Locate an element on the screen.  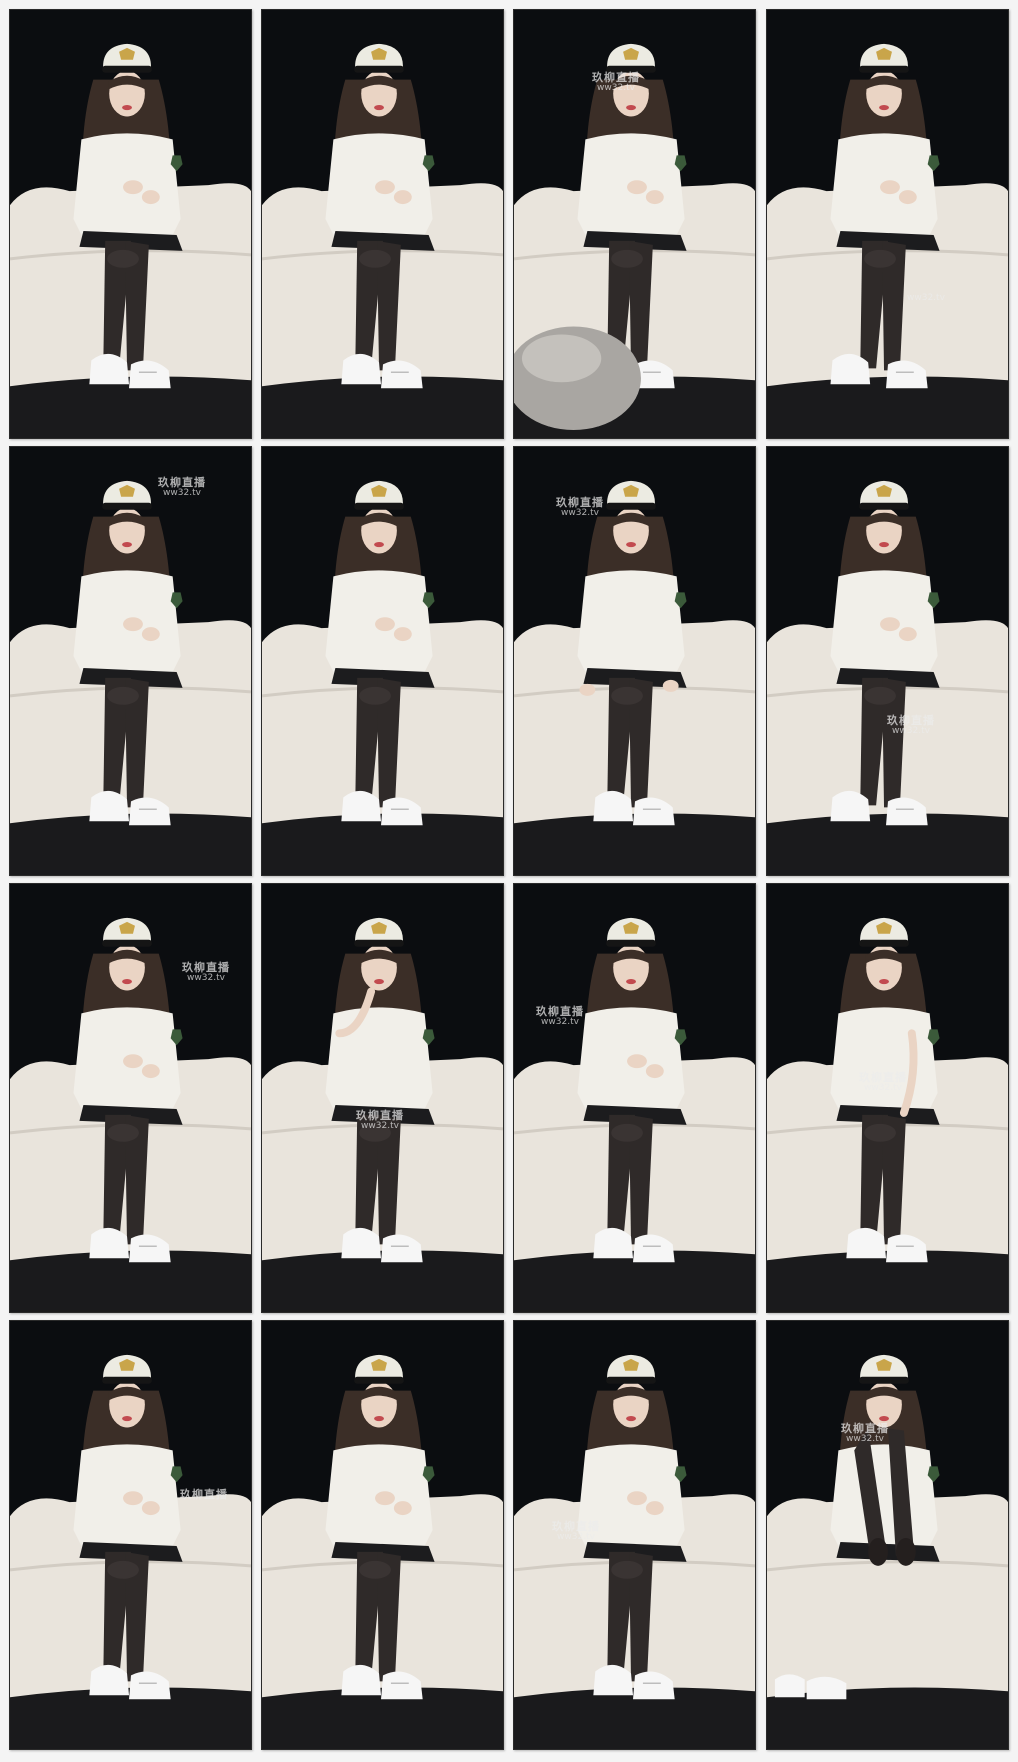
video-thumbnail: ww32.tv is located at coordinates (887, 224).